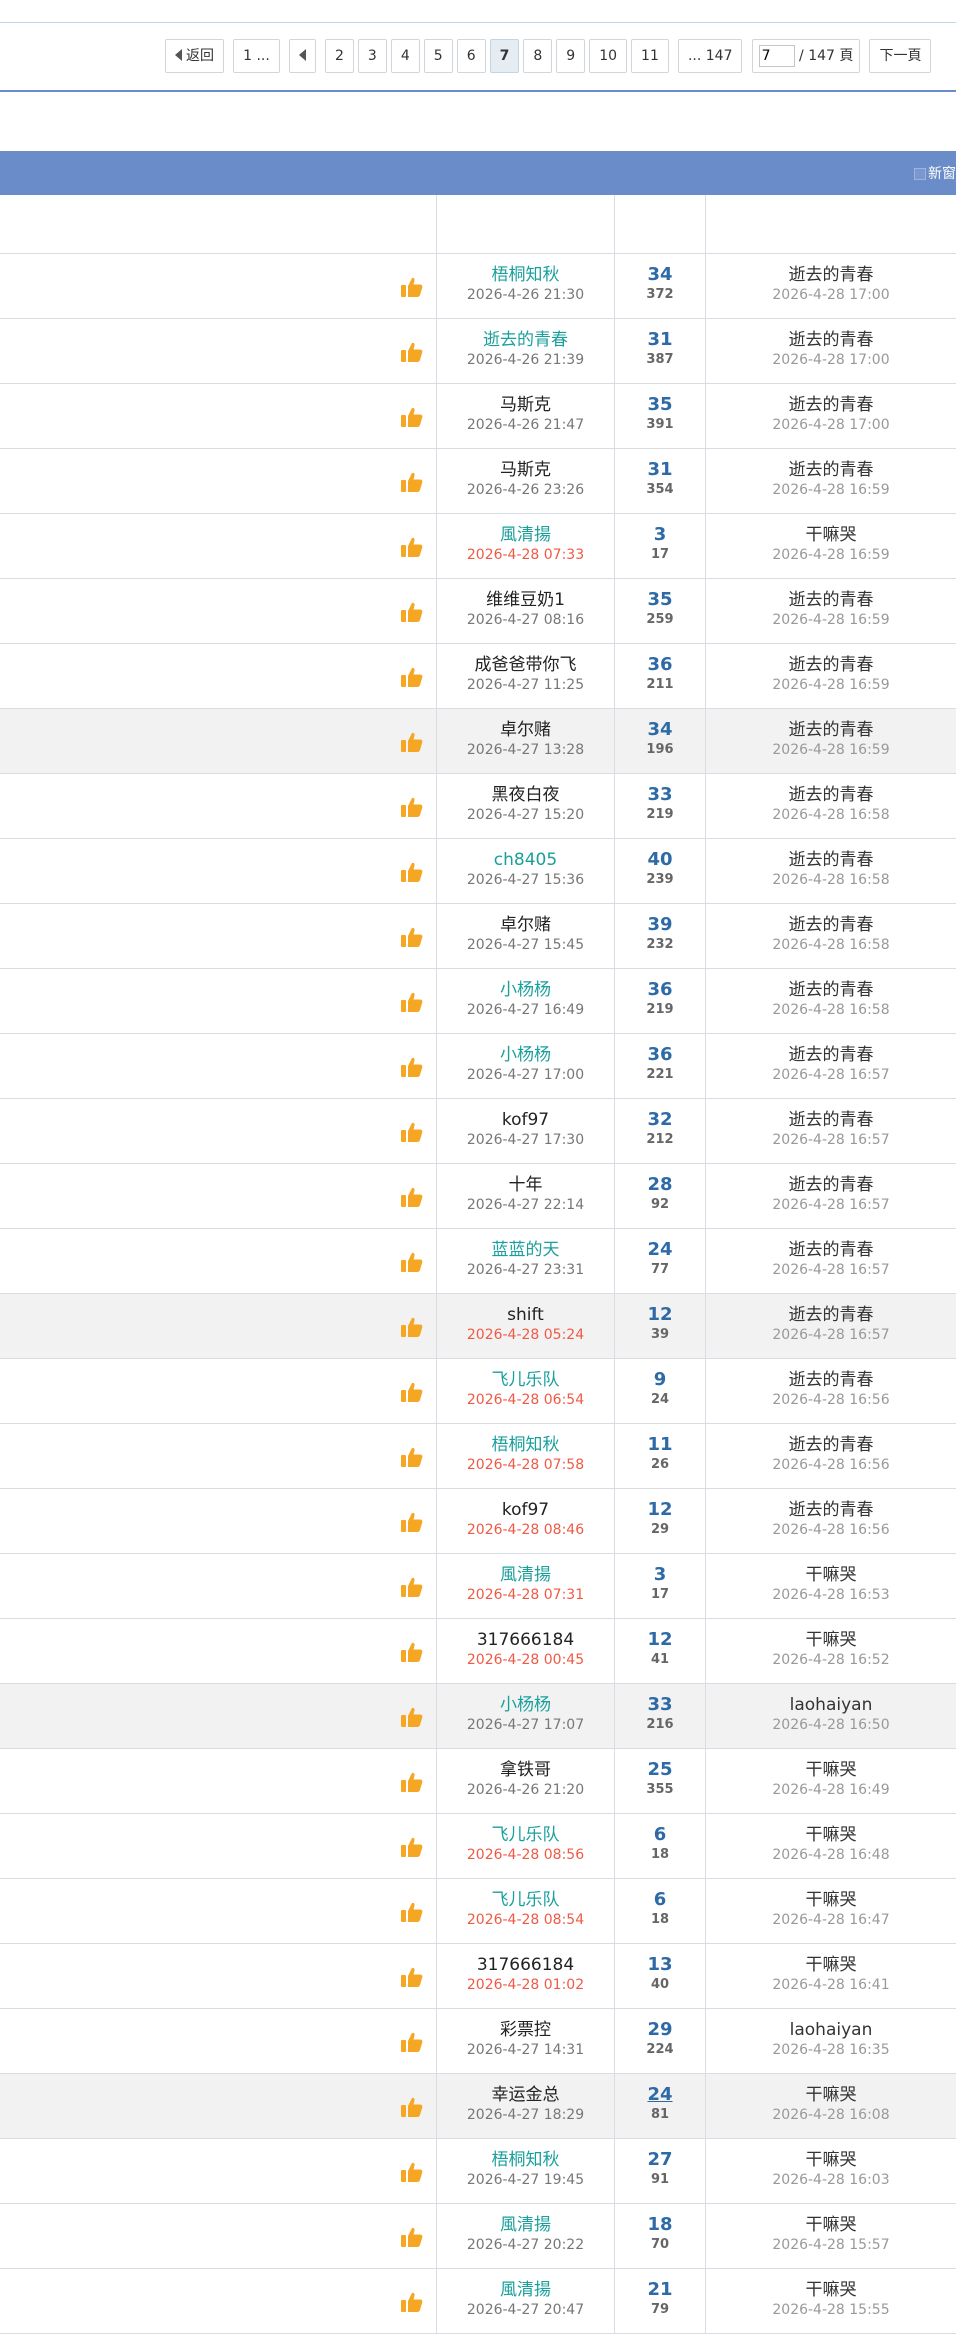 This screenshot has width=956, height=2334. What do you see at coordinates (660, 1835) in the screenshot?
I see `reply-count: 6` at bounding box center [660, 1835].